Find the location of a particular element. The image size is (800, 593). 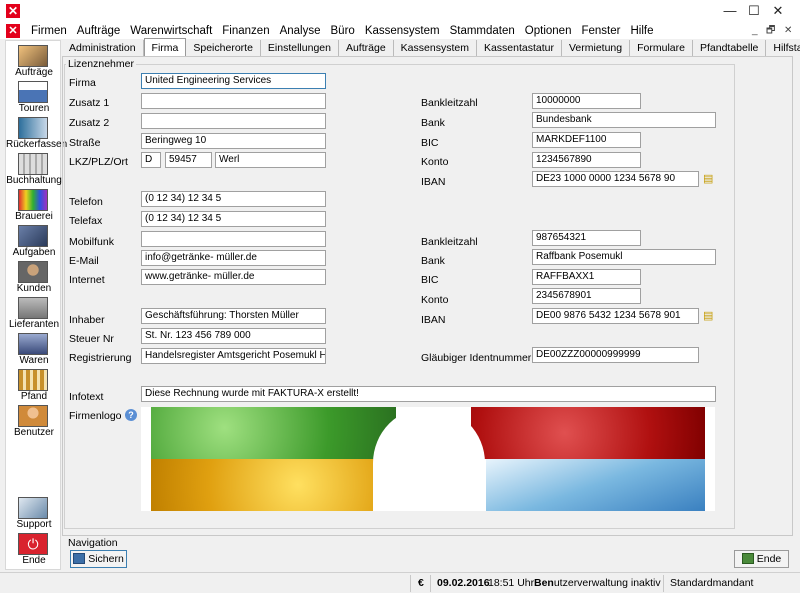

inhaber-input: Geschäftsführung: Thorsten Müller is located at coordinates (233, 316).